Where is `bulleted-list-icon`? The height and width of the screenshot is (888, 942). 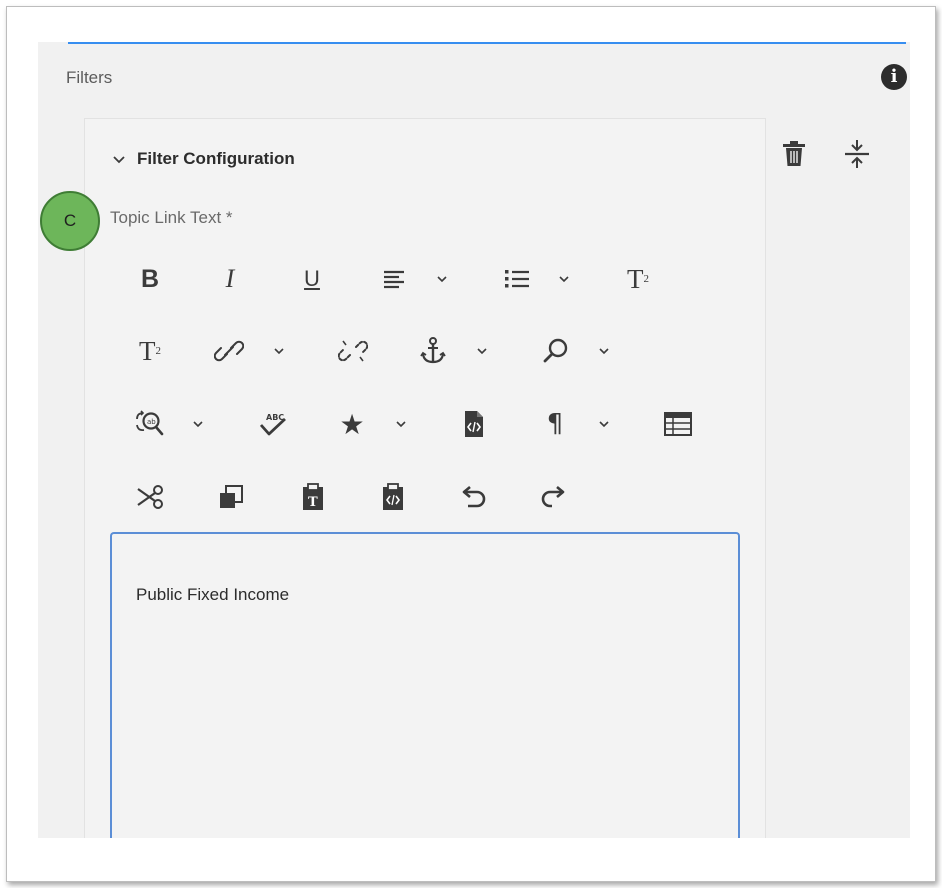
bulleted-list-icon is located at coordinates (517, 279).